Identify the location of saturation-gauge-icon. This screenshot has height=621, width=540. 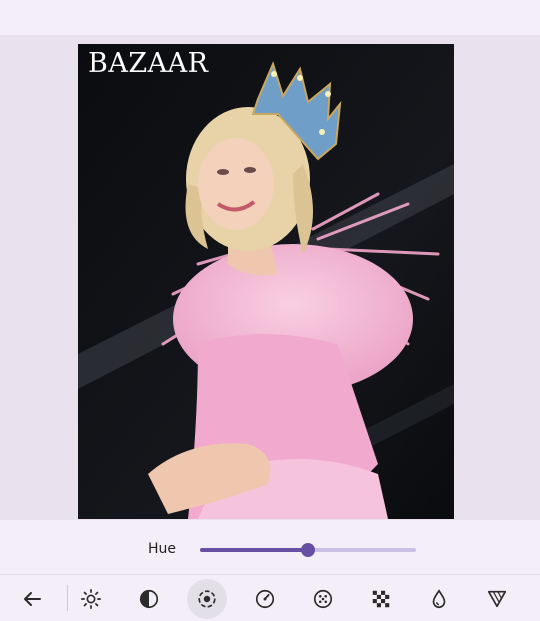
(265, 599).